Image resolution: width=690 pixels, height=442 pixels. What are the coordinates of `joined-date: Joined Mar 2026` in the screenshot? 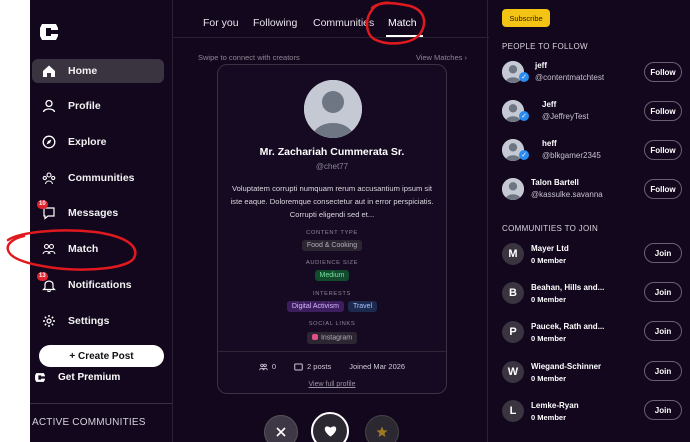 It's located at (377, 366).